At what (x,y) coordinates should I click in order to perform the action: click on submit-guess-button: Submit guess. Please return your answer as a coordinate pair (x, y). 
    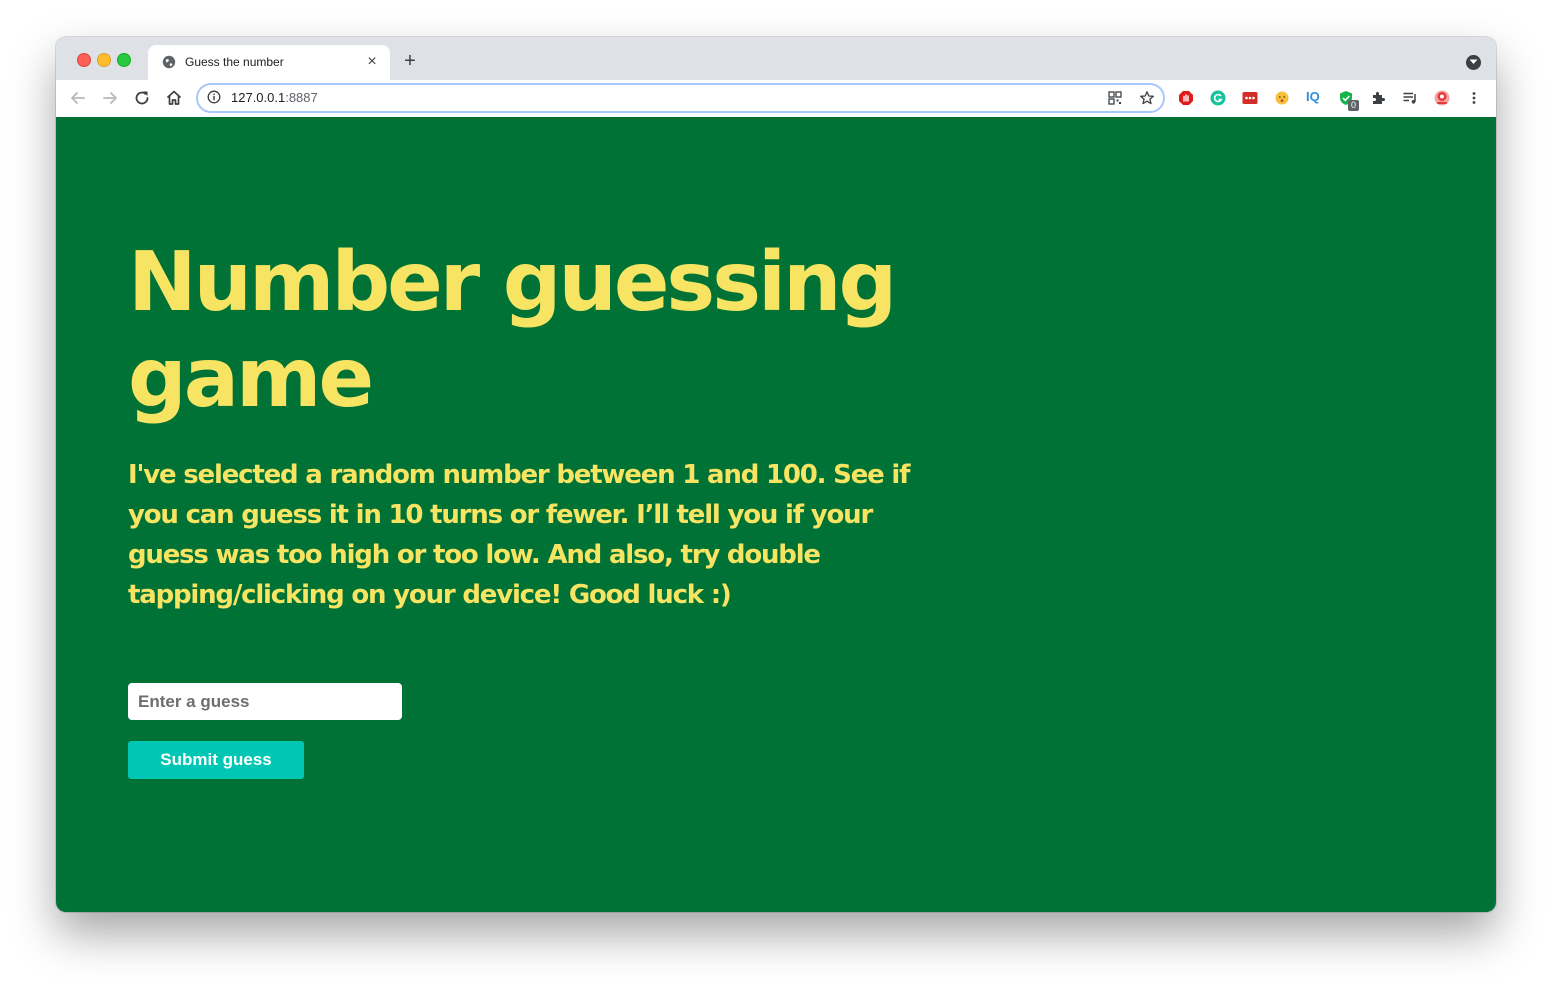
    Looking at the image, I should click on (216, 760).